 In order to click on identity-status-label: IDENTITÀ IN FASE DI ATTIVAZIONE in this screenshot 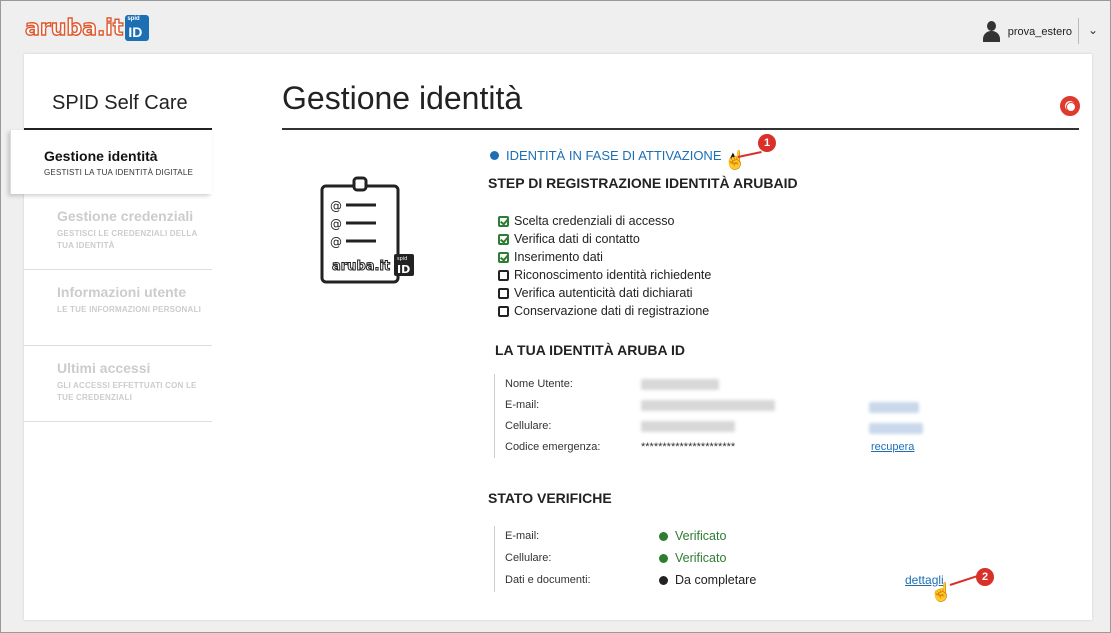, I will do `click(614, 155)`.